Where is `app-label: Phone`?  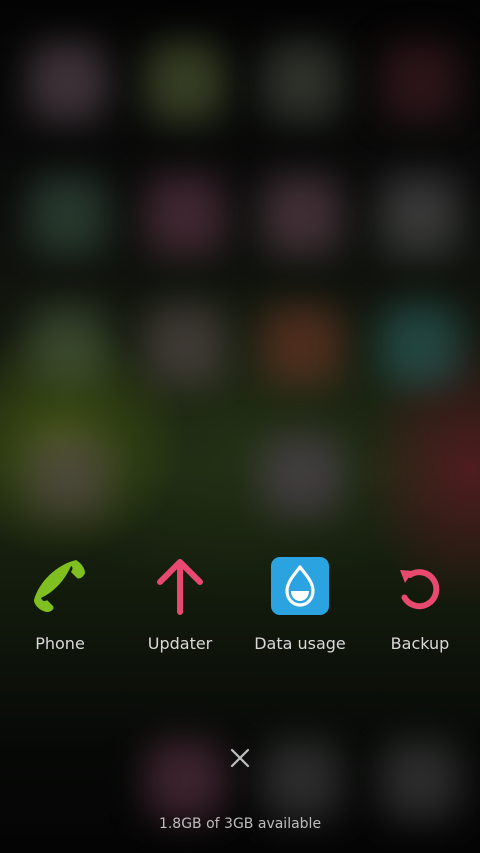
app-label: Phone is located at coordinates (60, 643).